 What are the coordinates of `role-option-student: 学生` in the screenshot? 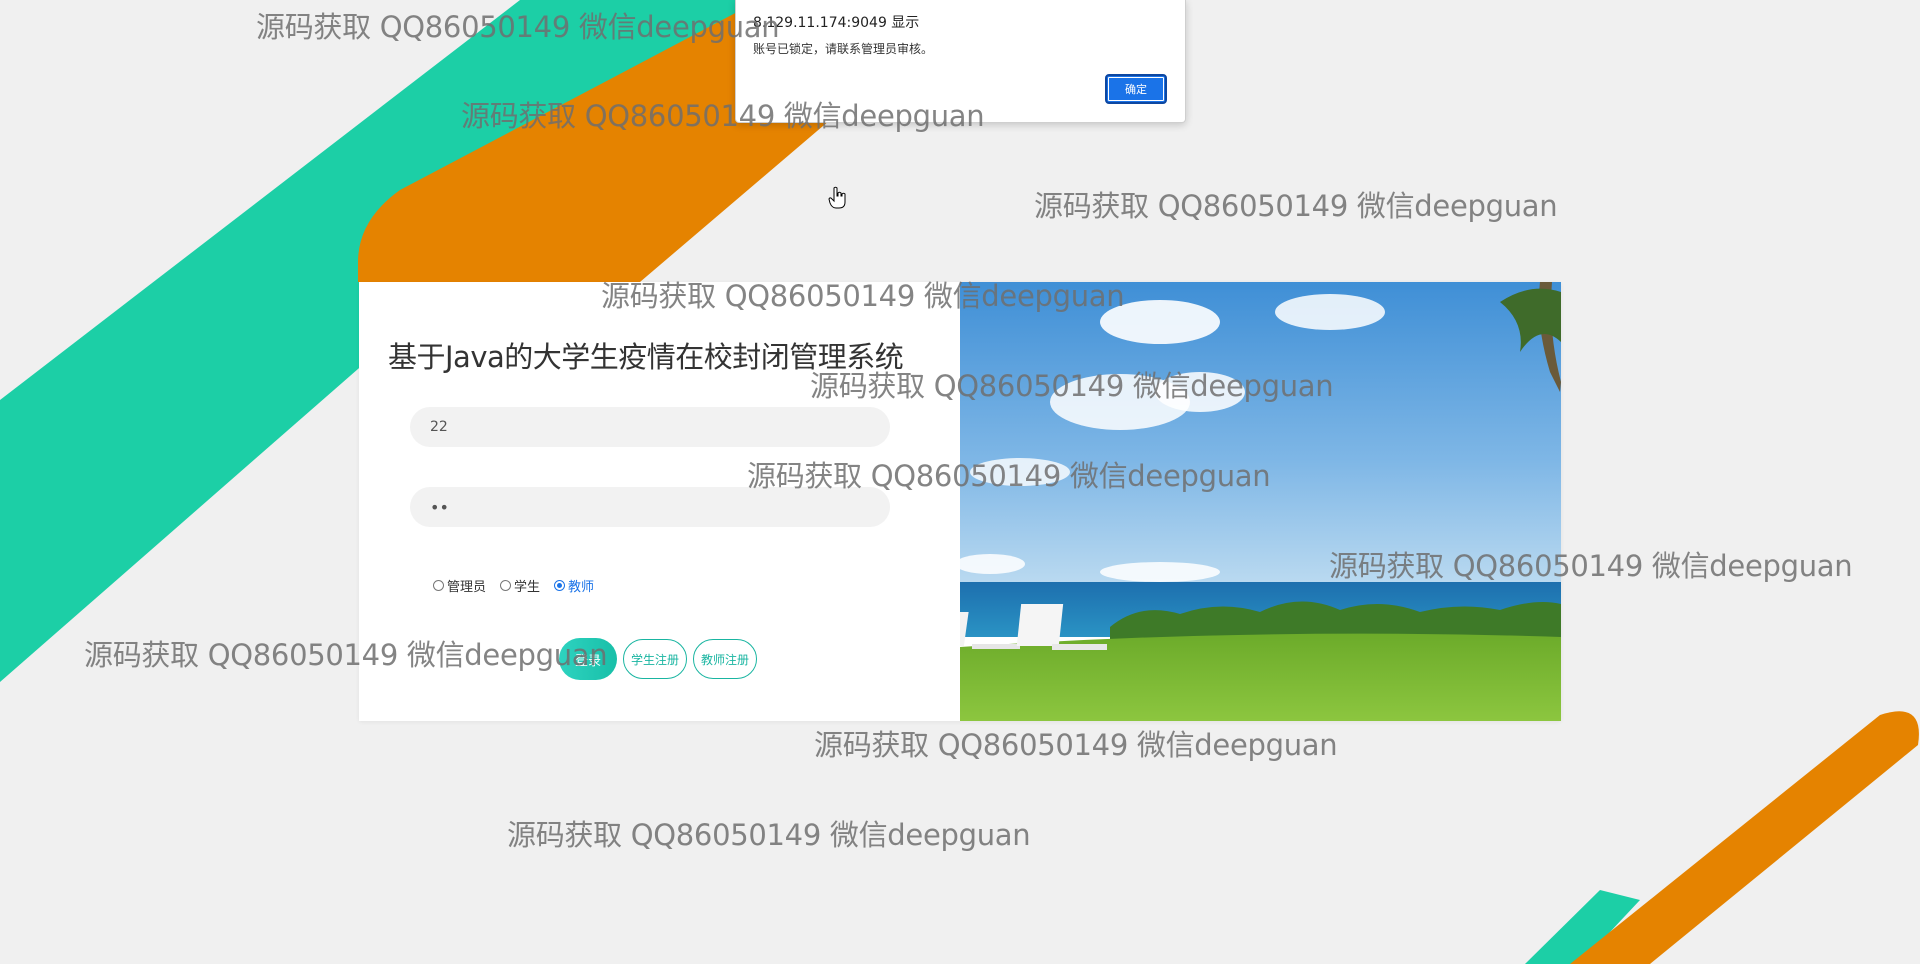 It's located at (520, 585).